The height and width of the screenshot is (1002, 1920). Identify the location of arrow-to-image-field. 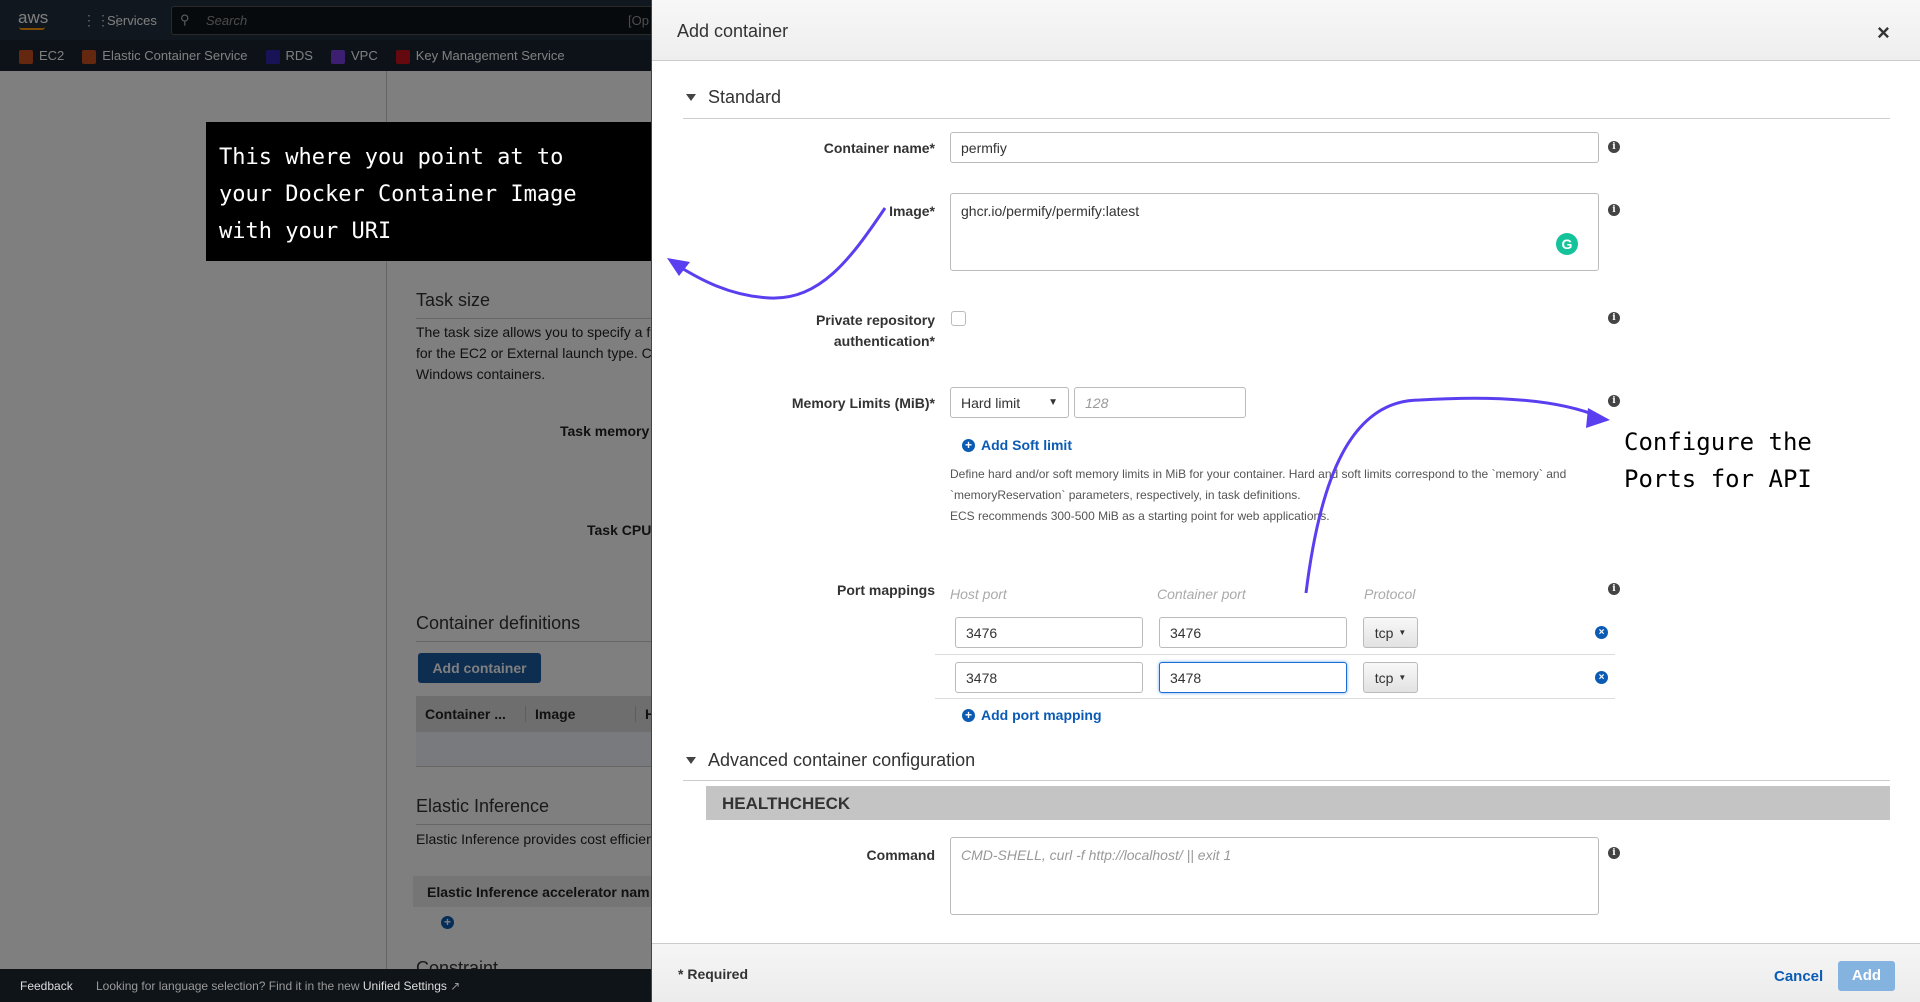
(779, 253).